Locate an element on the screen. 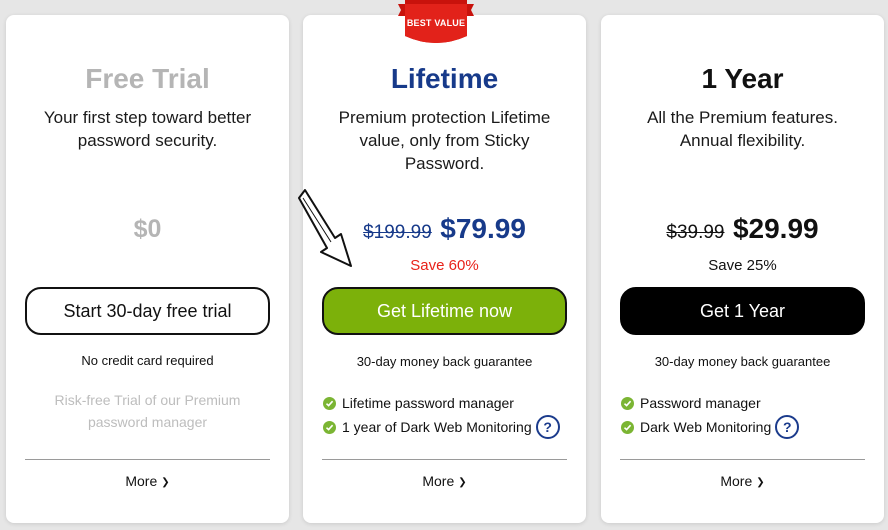 The height and width of the screenshot is (530, 888). list-item: Lifetime password manager is located at coordinates (449, 403).